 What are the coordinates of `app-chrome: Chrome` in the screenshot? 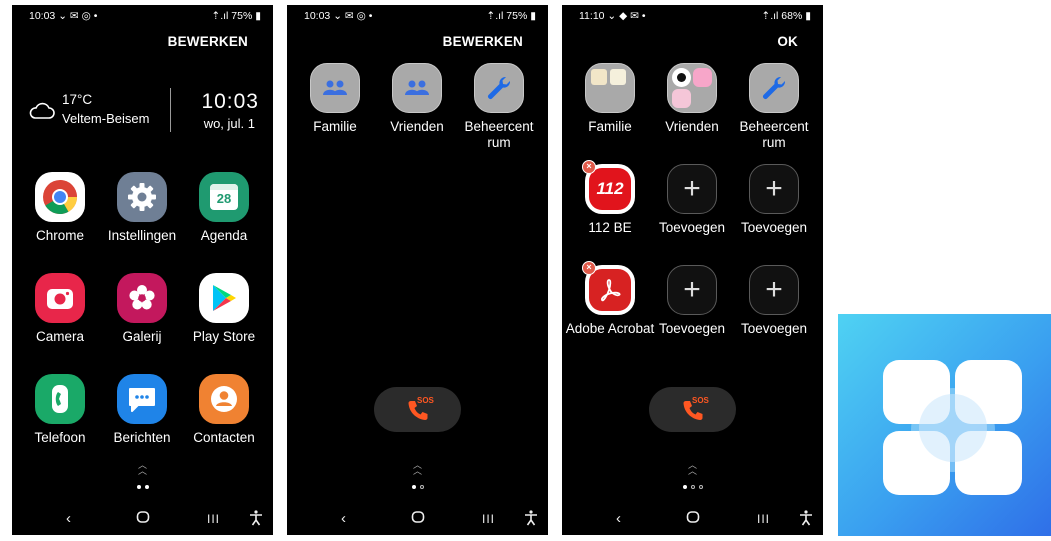 It's located at (60, 217).